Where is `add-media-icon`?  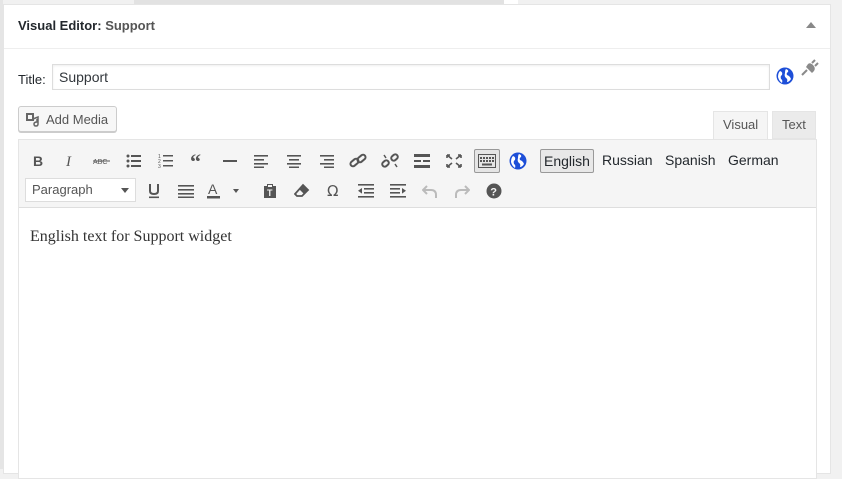
add-media-icon is located at coordinates (33, 119).